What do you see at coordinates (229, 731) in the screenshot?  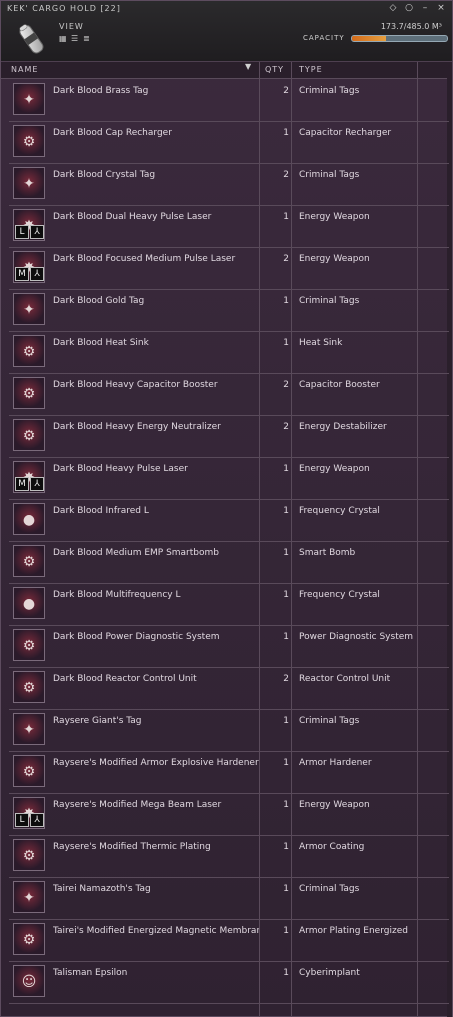 I see `table-row: ✦ Raysere Giant's Tag 1 Criminal Tags` at bounding box center [229, 731].